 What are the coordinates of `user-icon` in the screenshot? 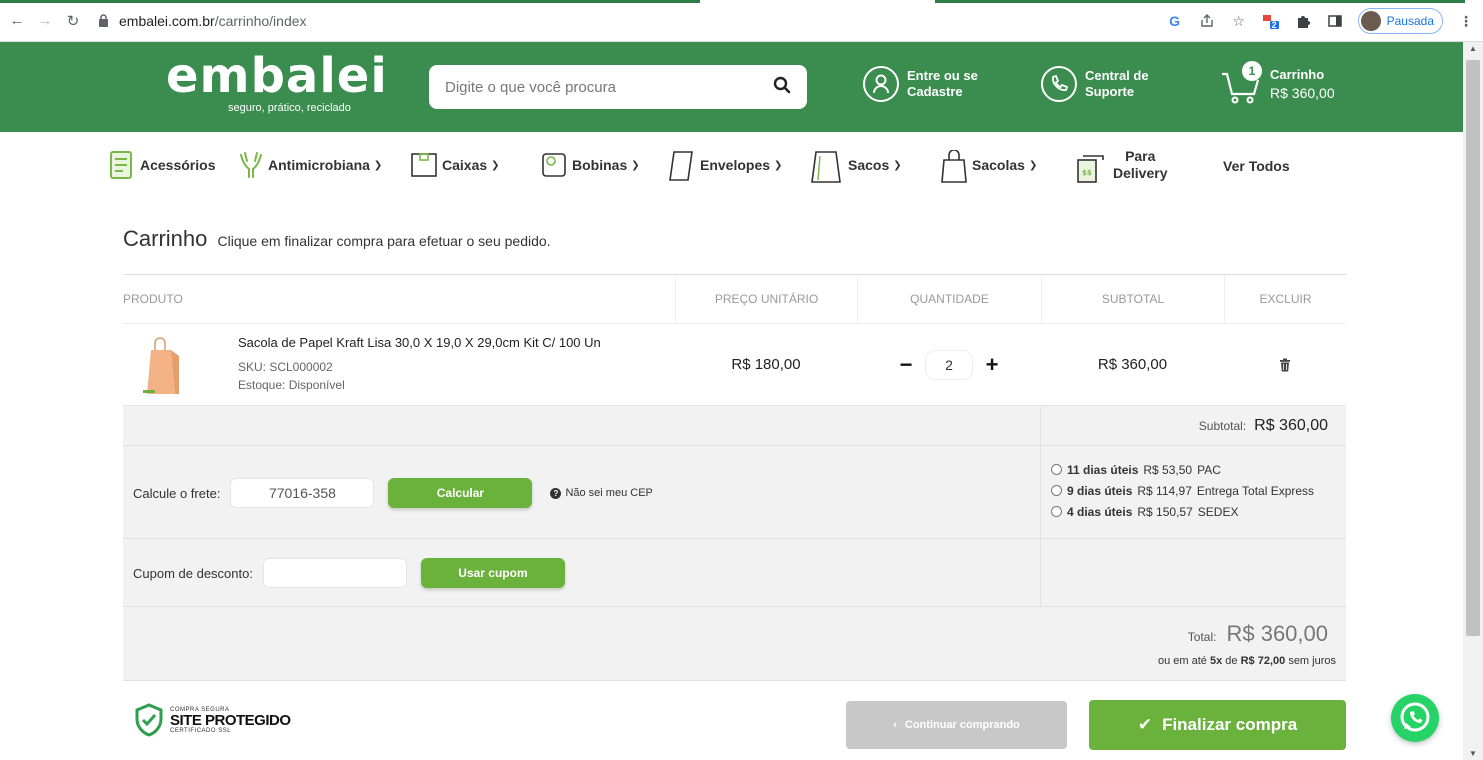 It's located at (881, 84).